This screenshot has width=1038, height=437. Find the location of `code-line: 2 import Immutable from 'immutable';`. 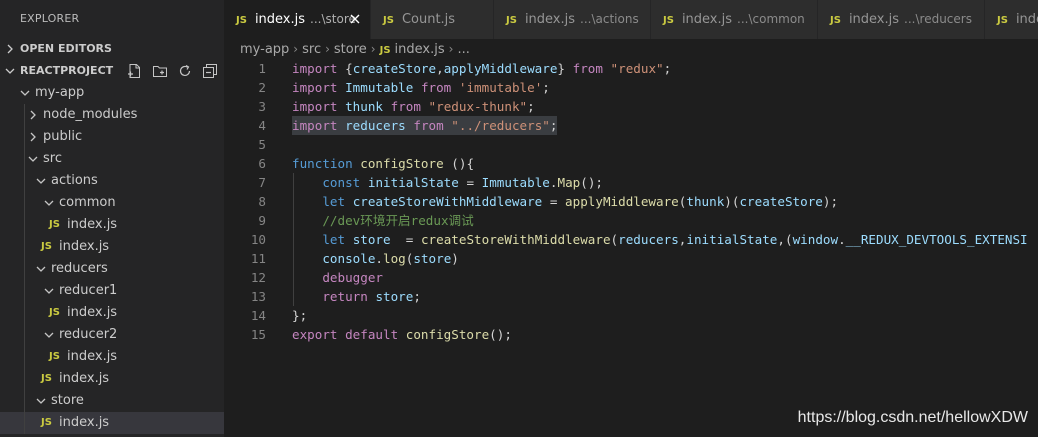

code-line: 2 import Immutable from 'immutable'; is located at coordinates (631, 87).